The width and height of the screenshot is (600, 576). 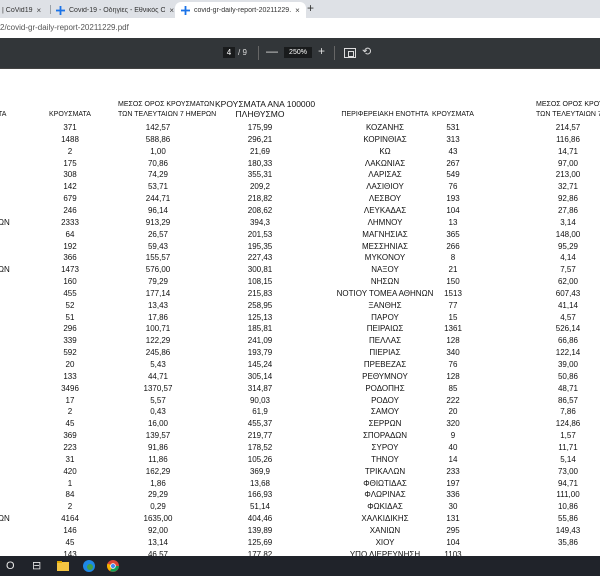 I want to click on left-avg-cell: 1,00, so click(x=158, y=151).